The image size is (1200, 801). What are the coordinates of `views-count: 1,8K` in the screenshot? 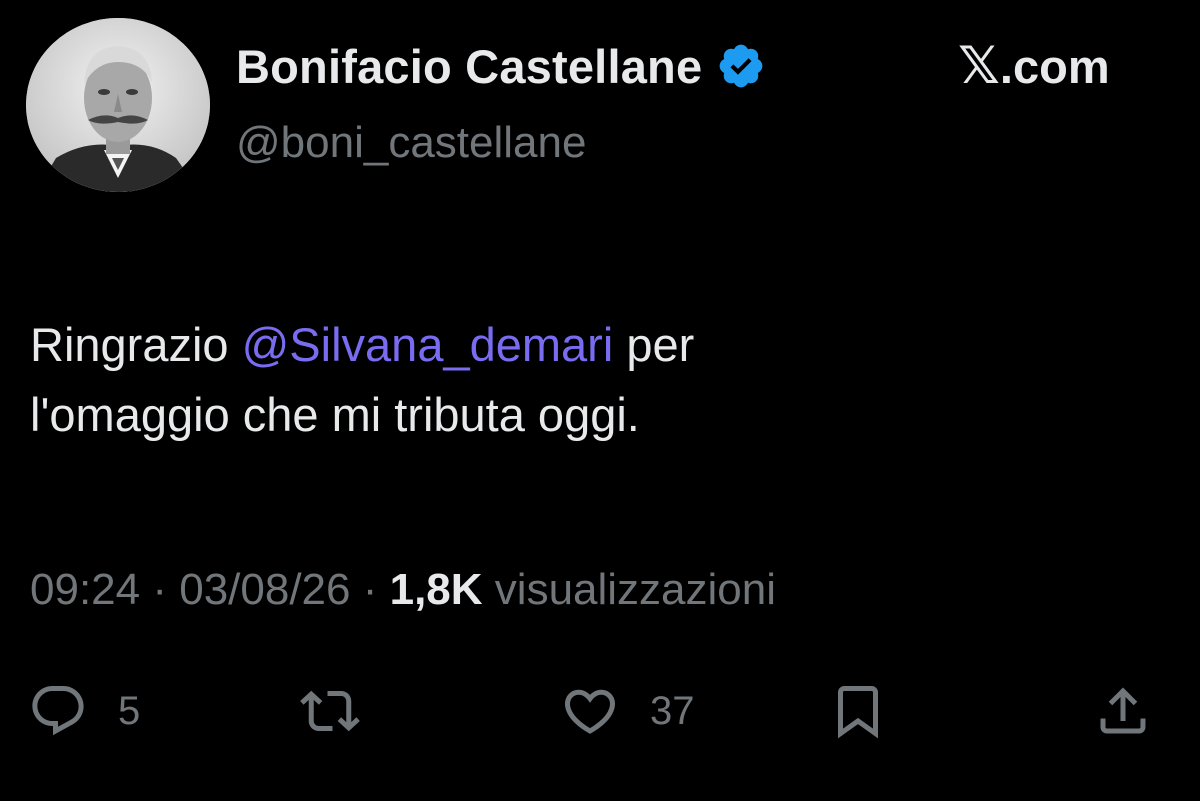 It's located at (436, 589).